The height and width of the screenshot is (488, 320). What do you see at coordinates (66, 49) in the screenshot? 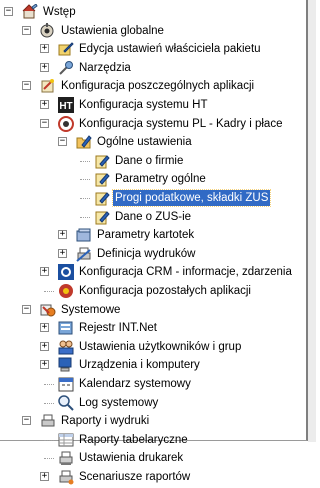
I see `edit-package-icon` at bounding box center [66, 49].